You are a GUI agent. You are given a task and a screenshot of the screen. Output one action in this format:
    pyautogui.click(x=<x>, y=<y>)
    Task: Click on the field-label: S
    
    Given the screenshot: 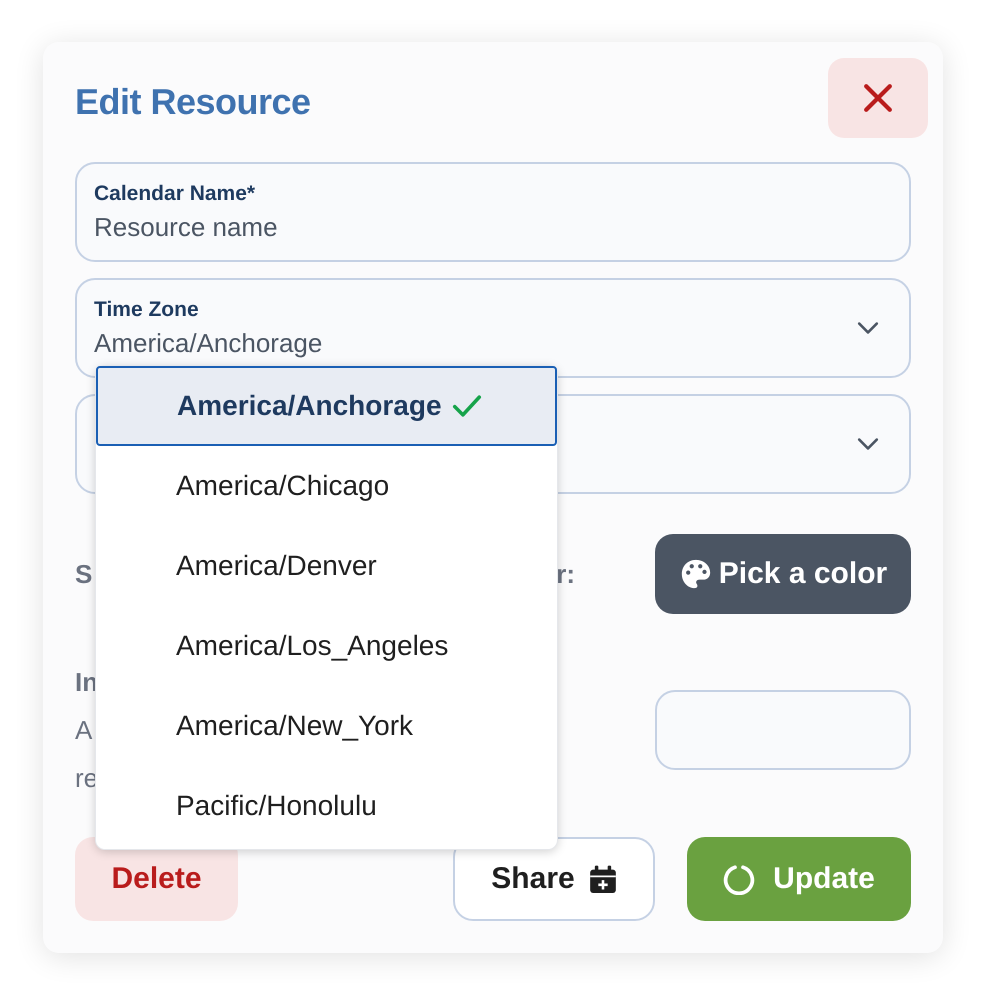 What is the action you would take?
    pyautogui.click(x=83, y=574)
    